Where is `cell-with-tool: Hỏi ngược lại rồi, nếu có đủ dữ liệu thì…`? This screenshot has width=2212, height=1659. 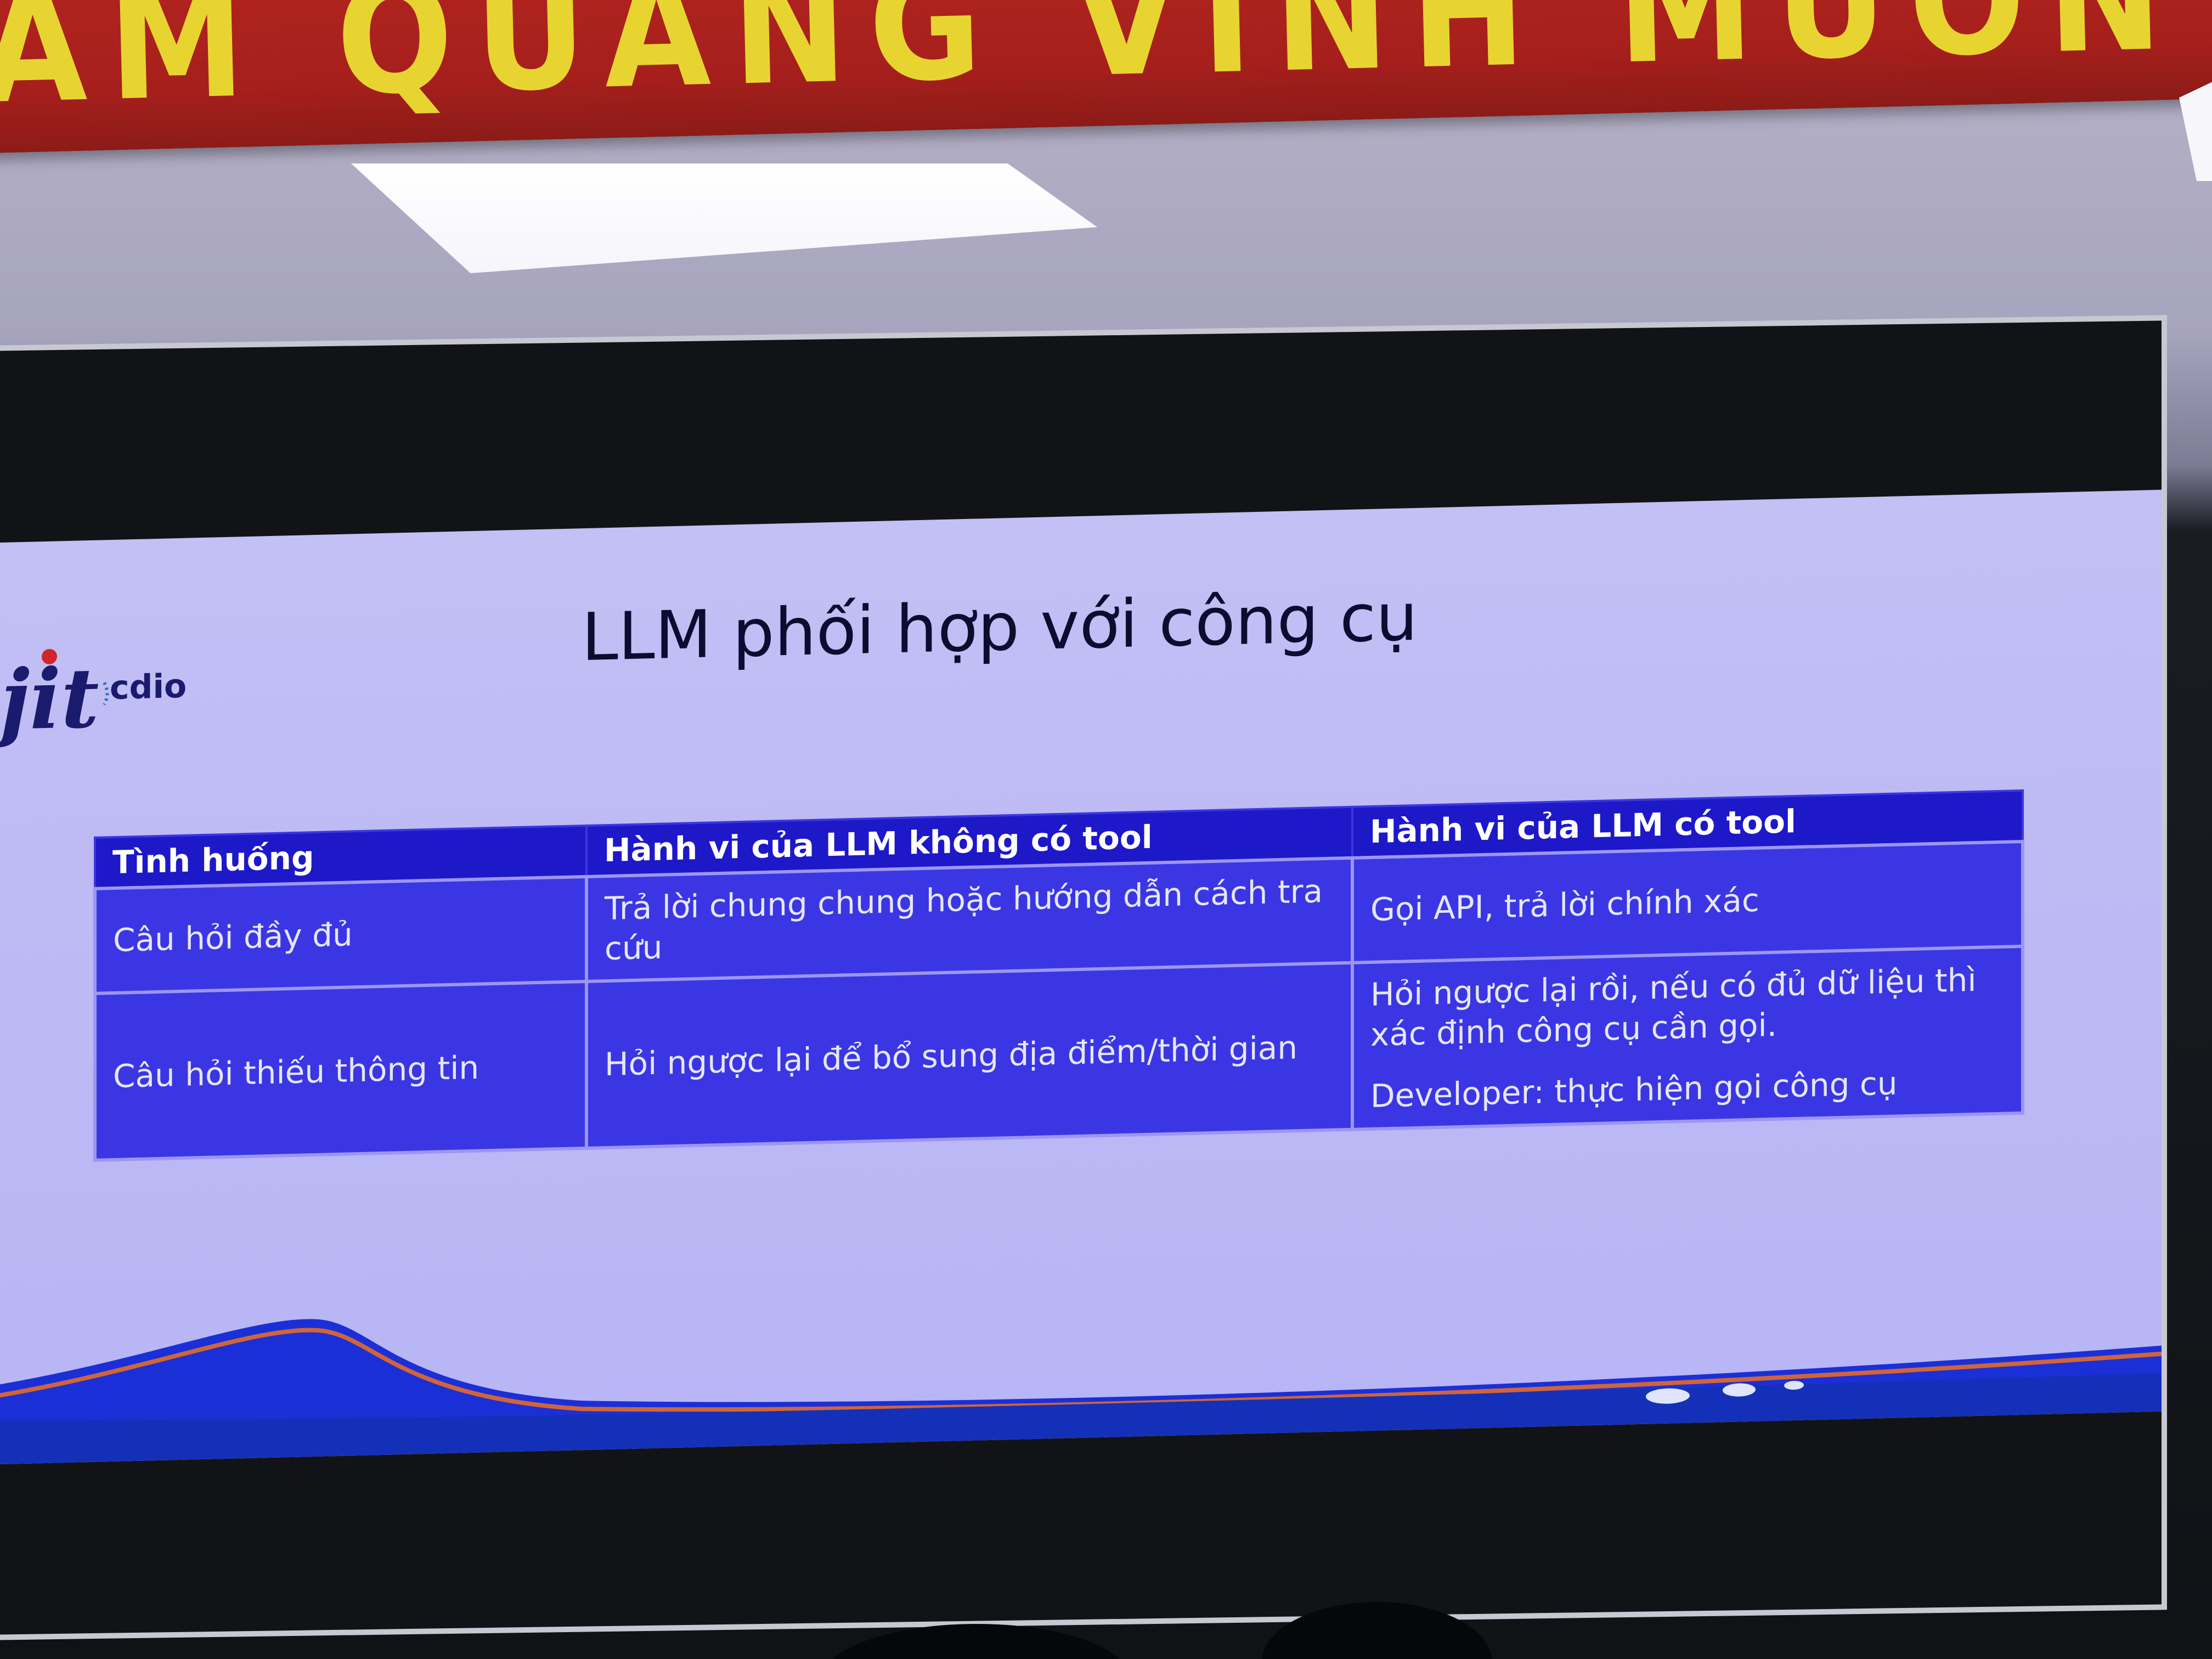 cell-with-tool: Hỏi ngược lại rồi, nếu có đủ dữ liệu thì… is located at coordinates (1688, 1038).